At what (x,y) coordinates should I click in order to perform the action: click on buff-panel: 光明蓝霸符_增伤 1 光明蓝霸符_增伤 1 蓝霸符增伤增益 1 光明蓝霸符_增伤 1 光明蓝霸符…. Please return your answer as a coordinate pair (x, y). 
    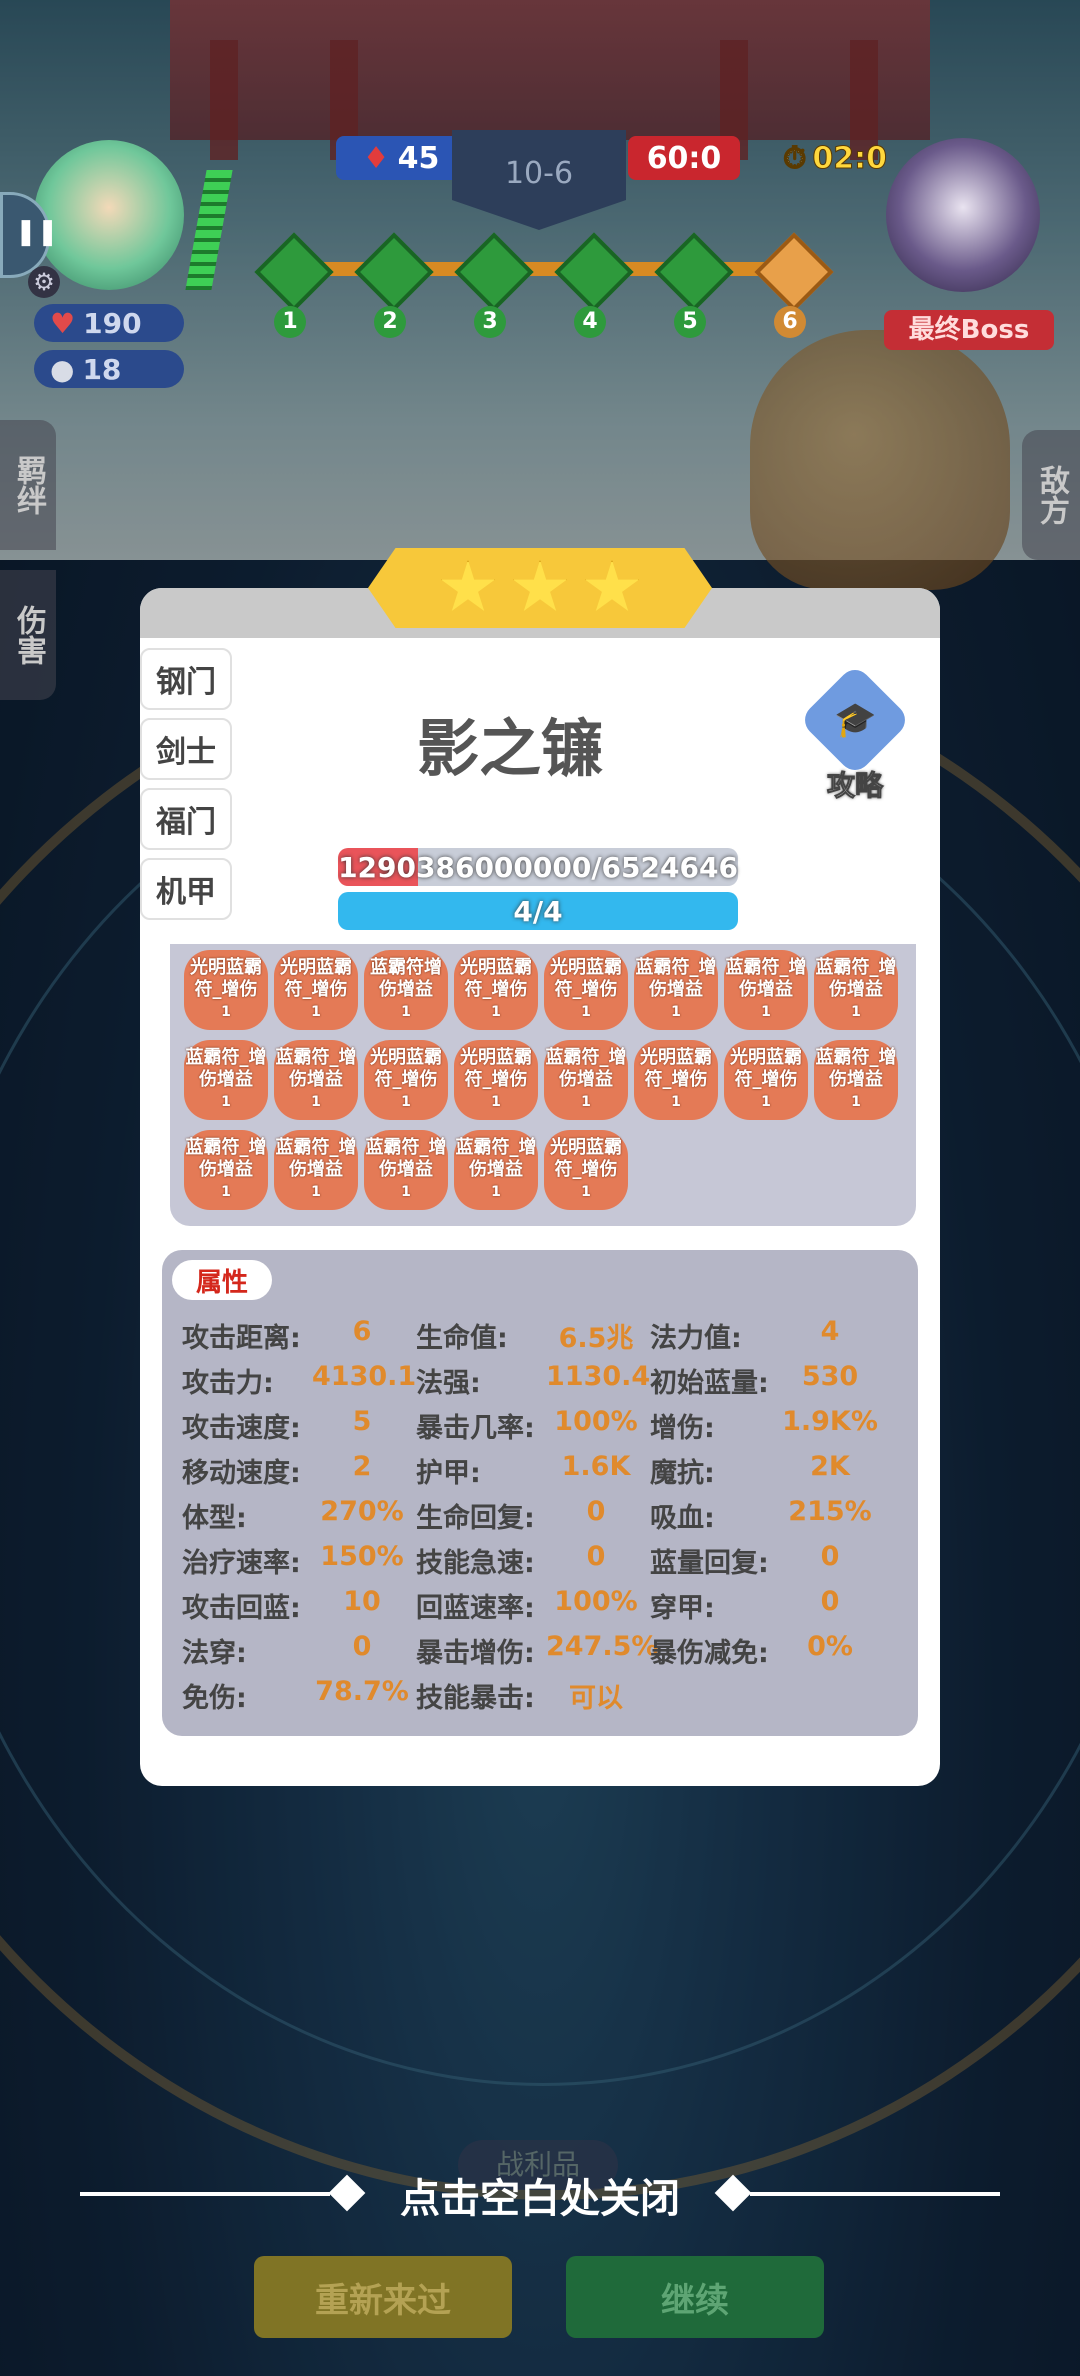
    Looking at the image, I should click on (543, 1085).